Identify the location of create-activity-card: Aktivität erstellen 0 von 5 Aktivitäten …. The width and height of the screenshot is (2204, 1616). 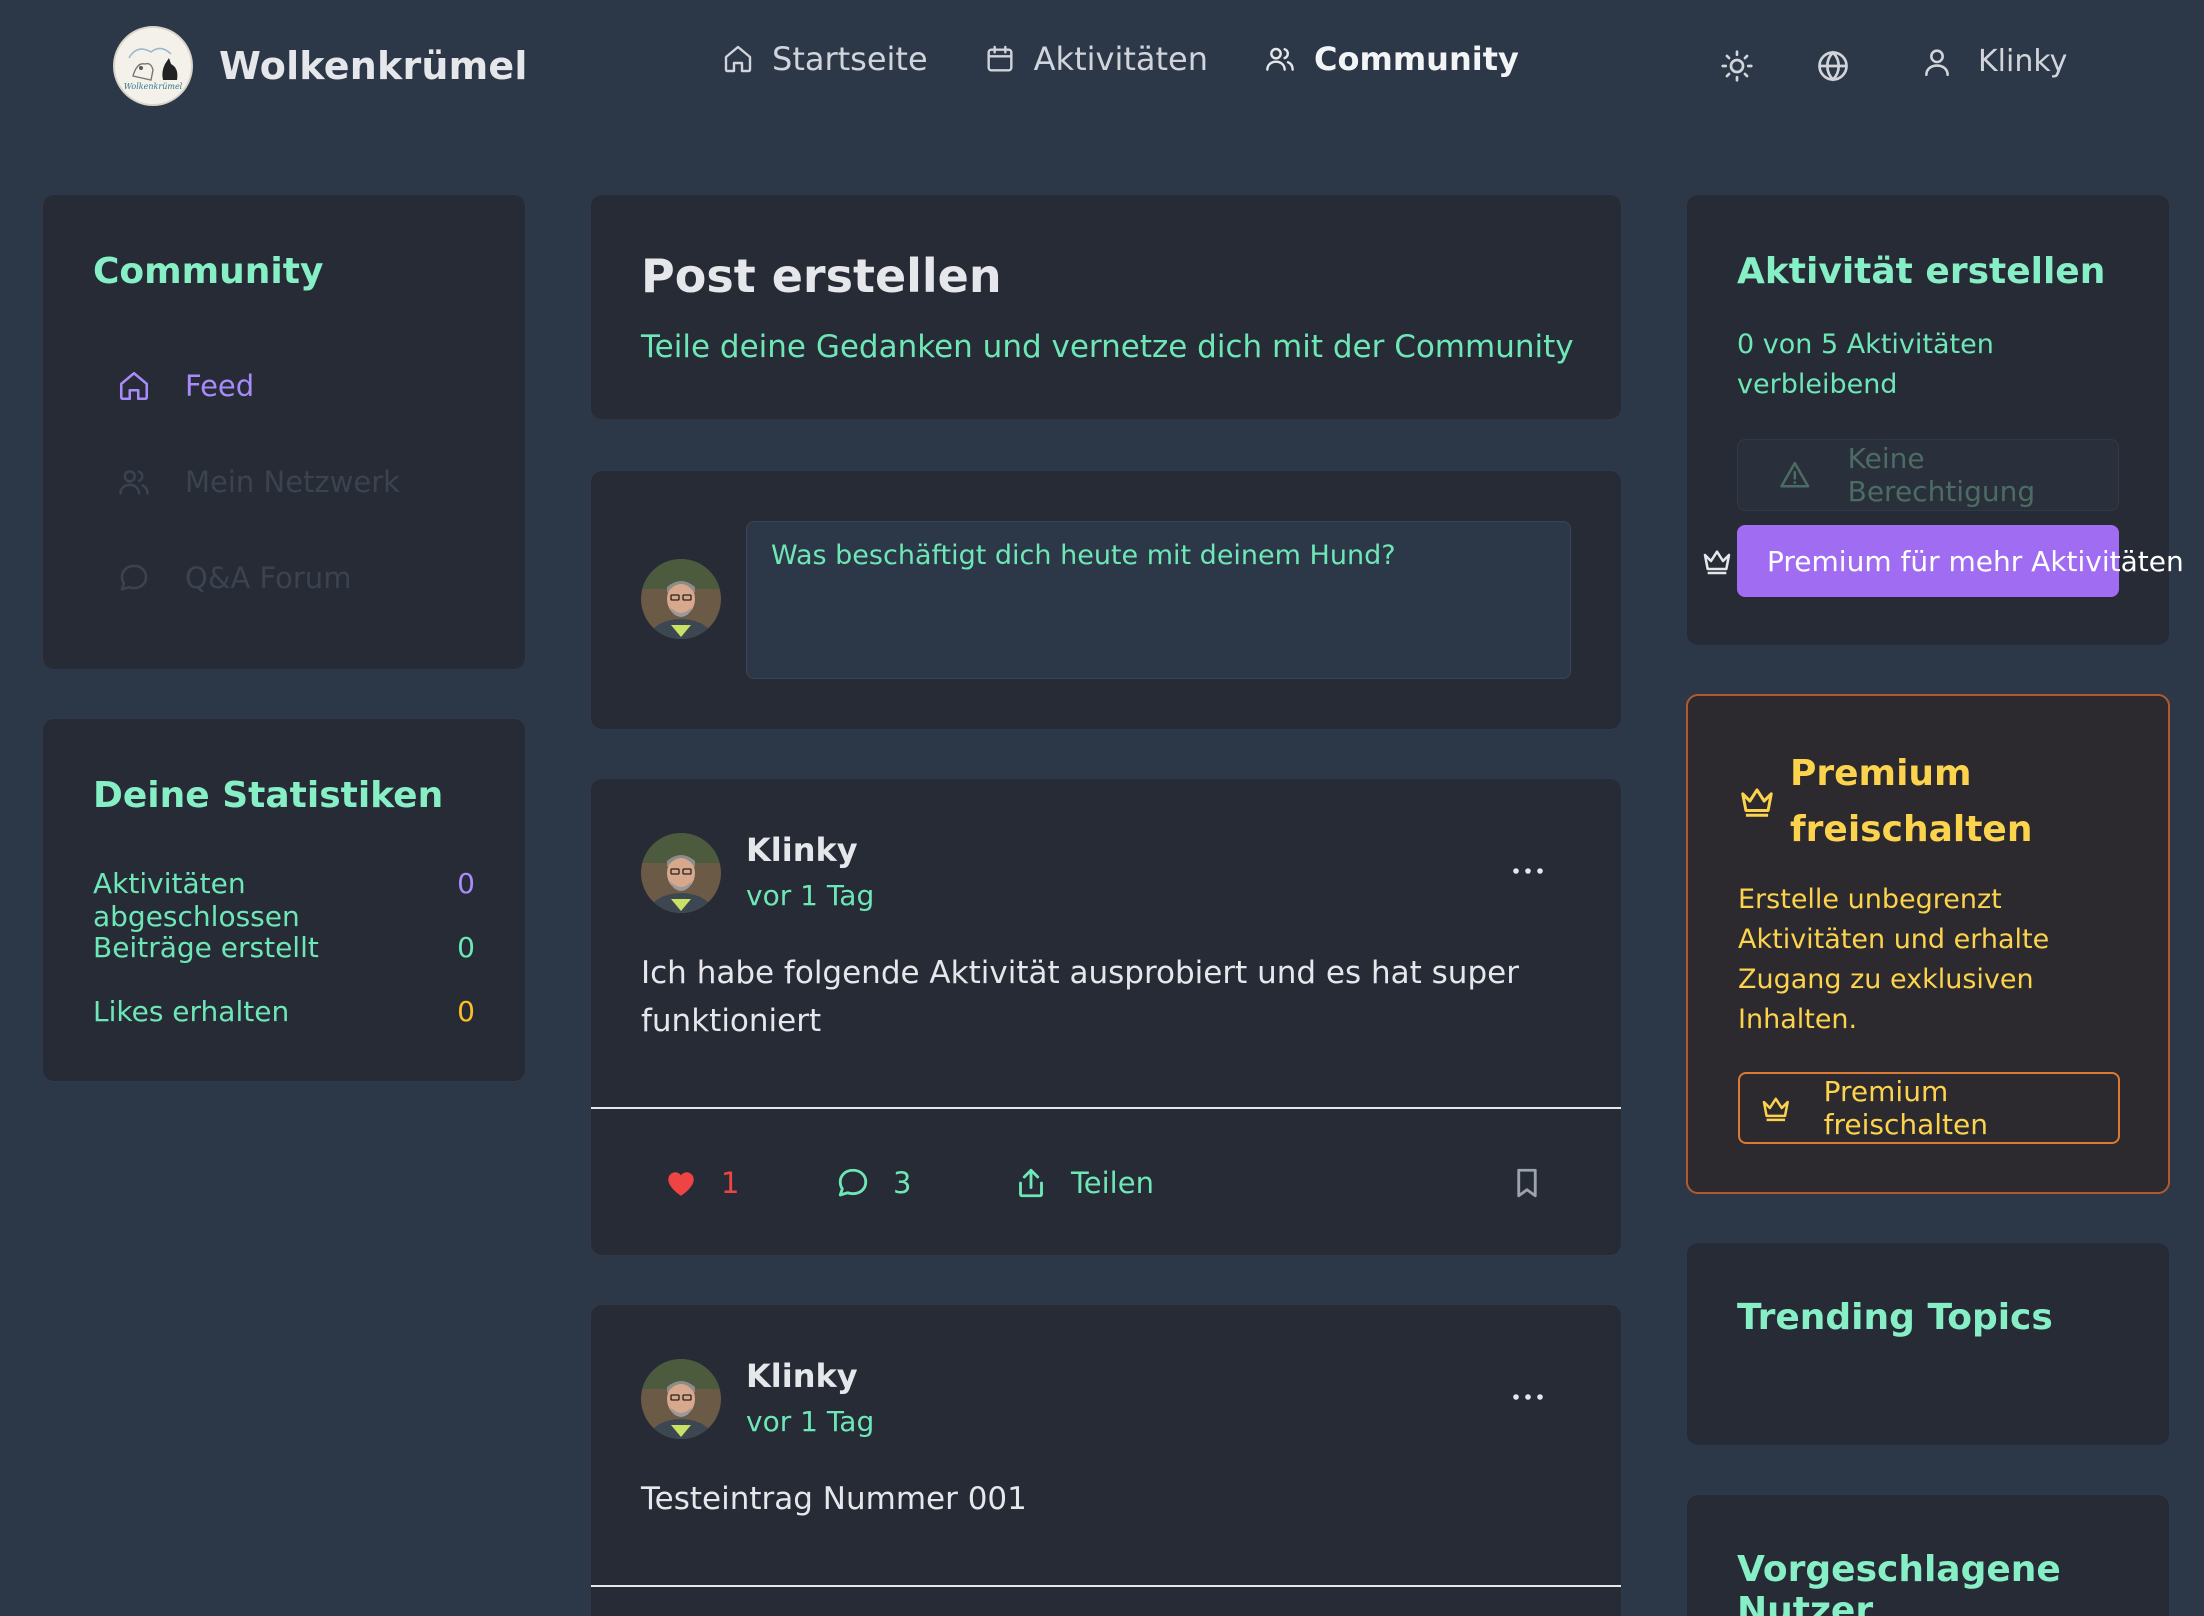
(1935, 420).